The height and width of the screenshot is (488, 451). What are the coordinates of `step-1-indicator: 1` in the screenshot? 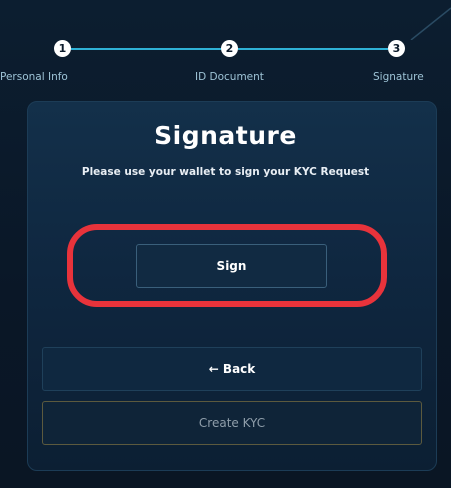 It's located at (62, 48).